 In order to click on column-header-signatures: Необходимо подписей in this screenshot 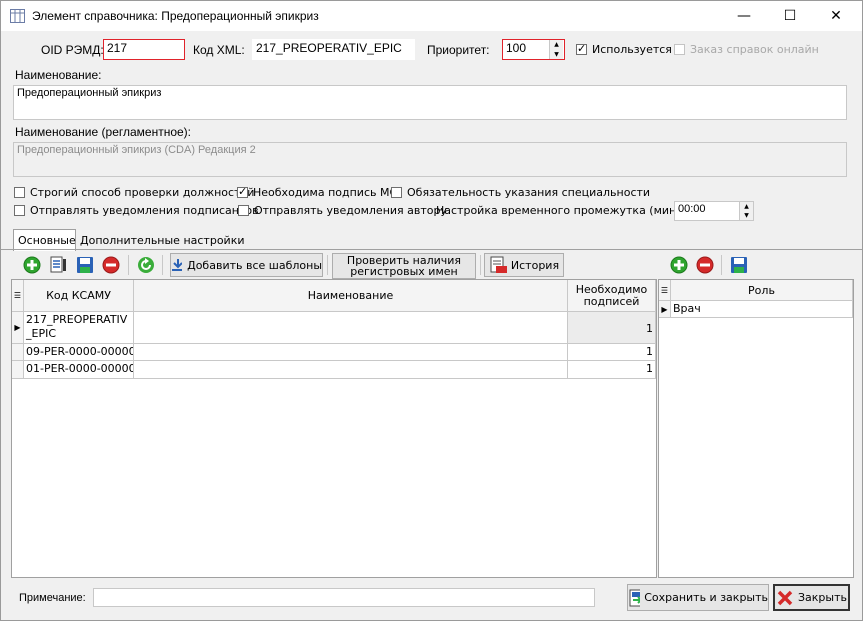, I will do `click(612, 296)`.